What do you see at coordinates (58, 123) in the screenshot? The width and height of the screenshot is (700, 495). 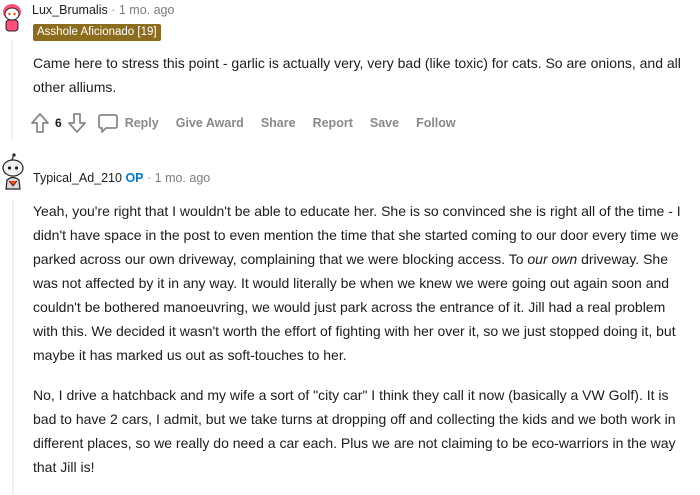 I see `vote-count: 6` at bounding box center [58, 123].